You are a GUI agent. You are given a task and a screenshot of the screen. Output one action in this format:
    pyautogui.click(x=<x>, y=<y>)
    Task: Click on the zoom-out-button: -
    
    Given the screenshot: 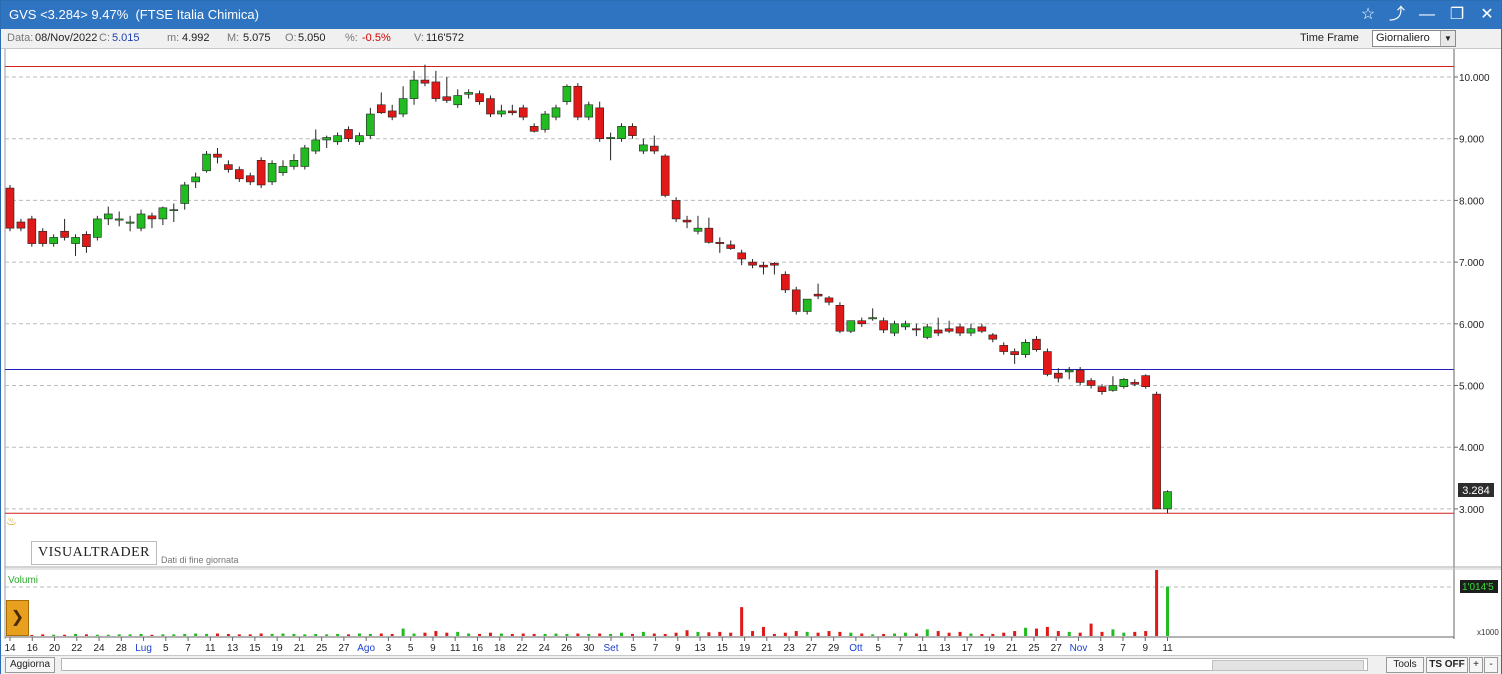 What is the action you would take?
    pyautogui.click(x=1491, y=665)
    